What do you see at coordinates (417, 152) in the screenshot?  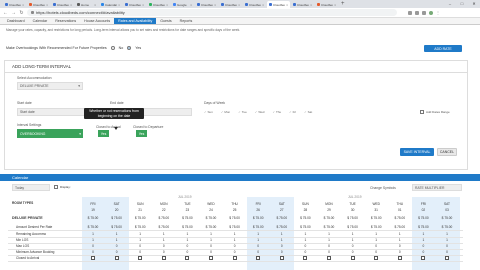 I see `save-interval-button: SAVE INTERVAL` at bounding box center [417, 152].